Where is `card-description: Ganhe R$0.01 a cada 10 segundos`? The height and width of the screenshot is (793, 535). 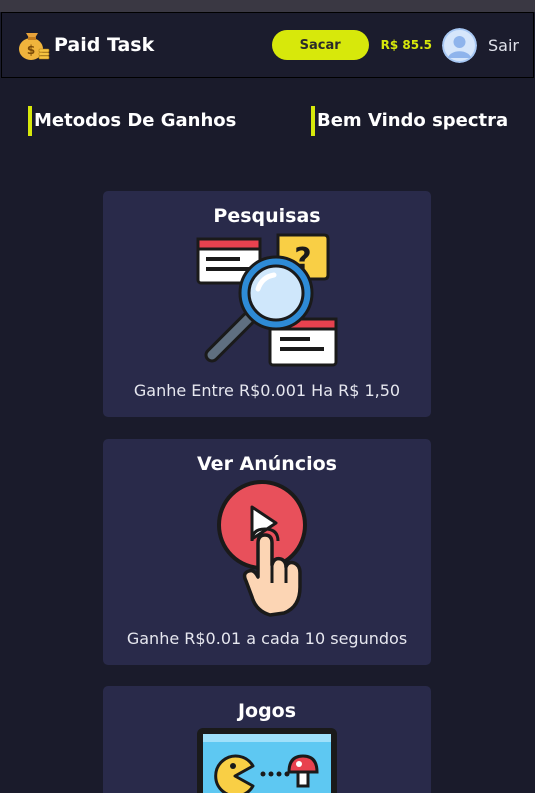 card-description: Ganhe R$0.01 a cada 10 segundos is located at coordinates (267, 638).